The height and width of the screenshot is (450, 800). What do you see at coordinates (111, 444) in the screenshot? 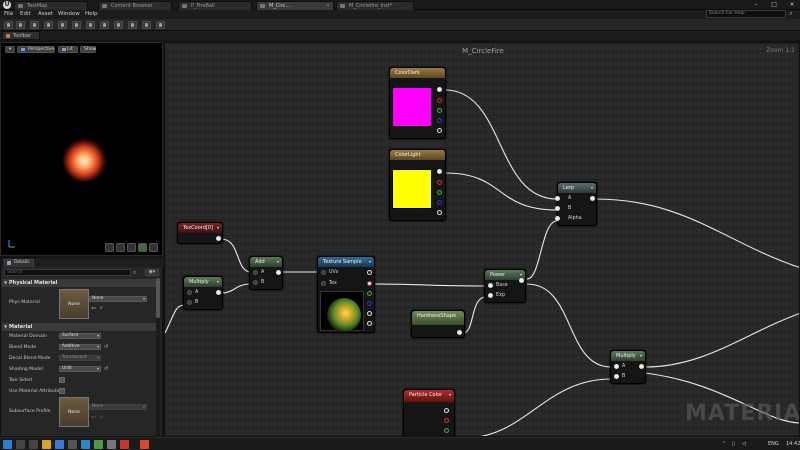
I see `unreal-engine-icon` at bounding box center [111, 444].